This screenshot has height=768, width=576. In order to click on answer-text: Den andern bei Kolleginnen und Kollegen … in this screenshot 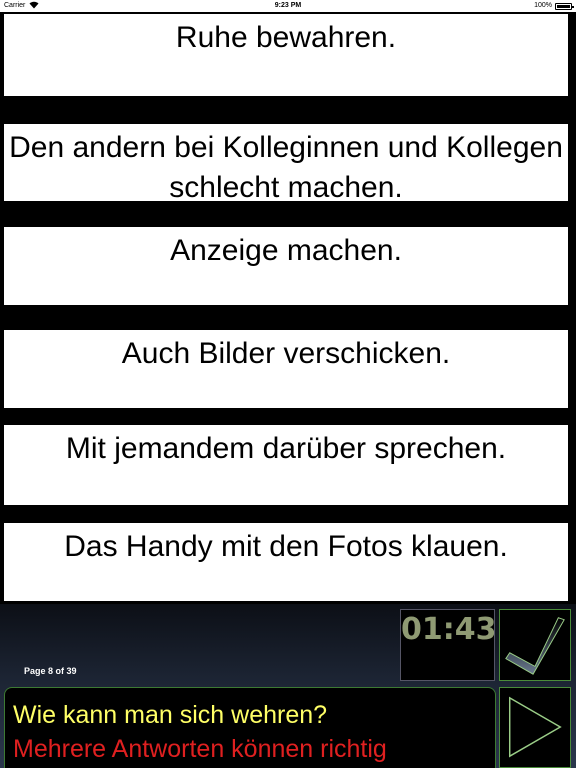, I will do `click(286, 167)`.